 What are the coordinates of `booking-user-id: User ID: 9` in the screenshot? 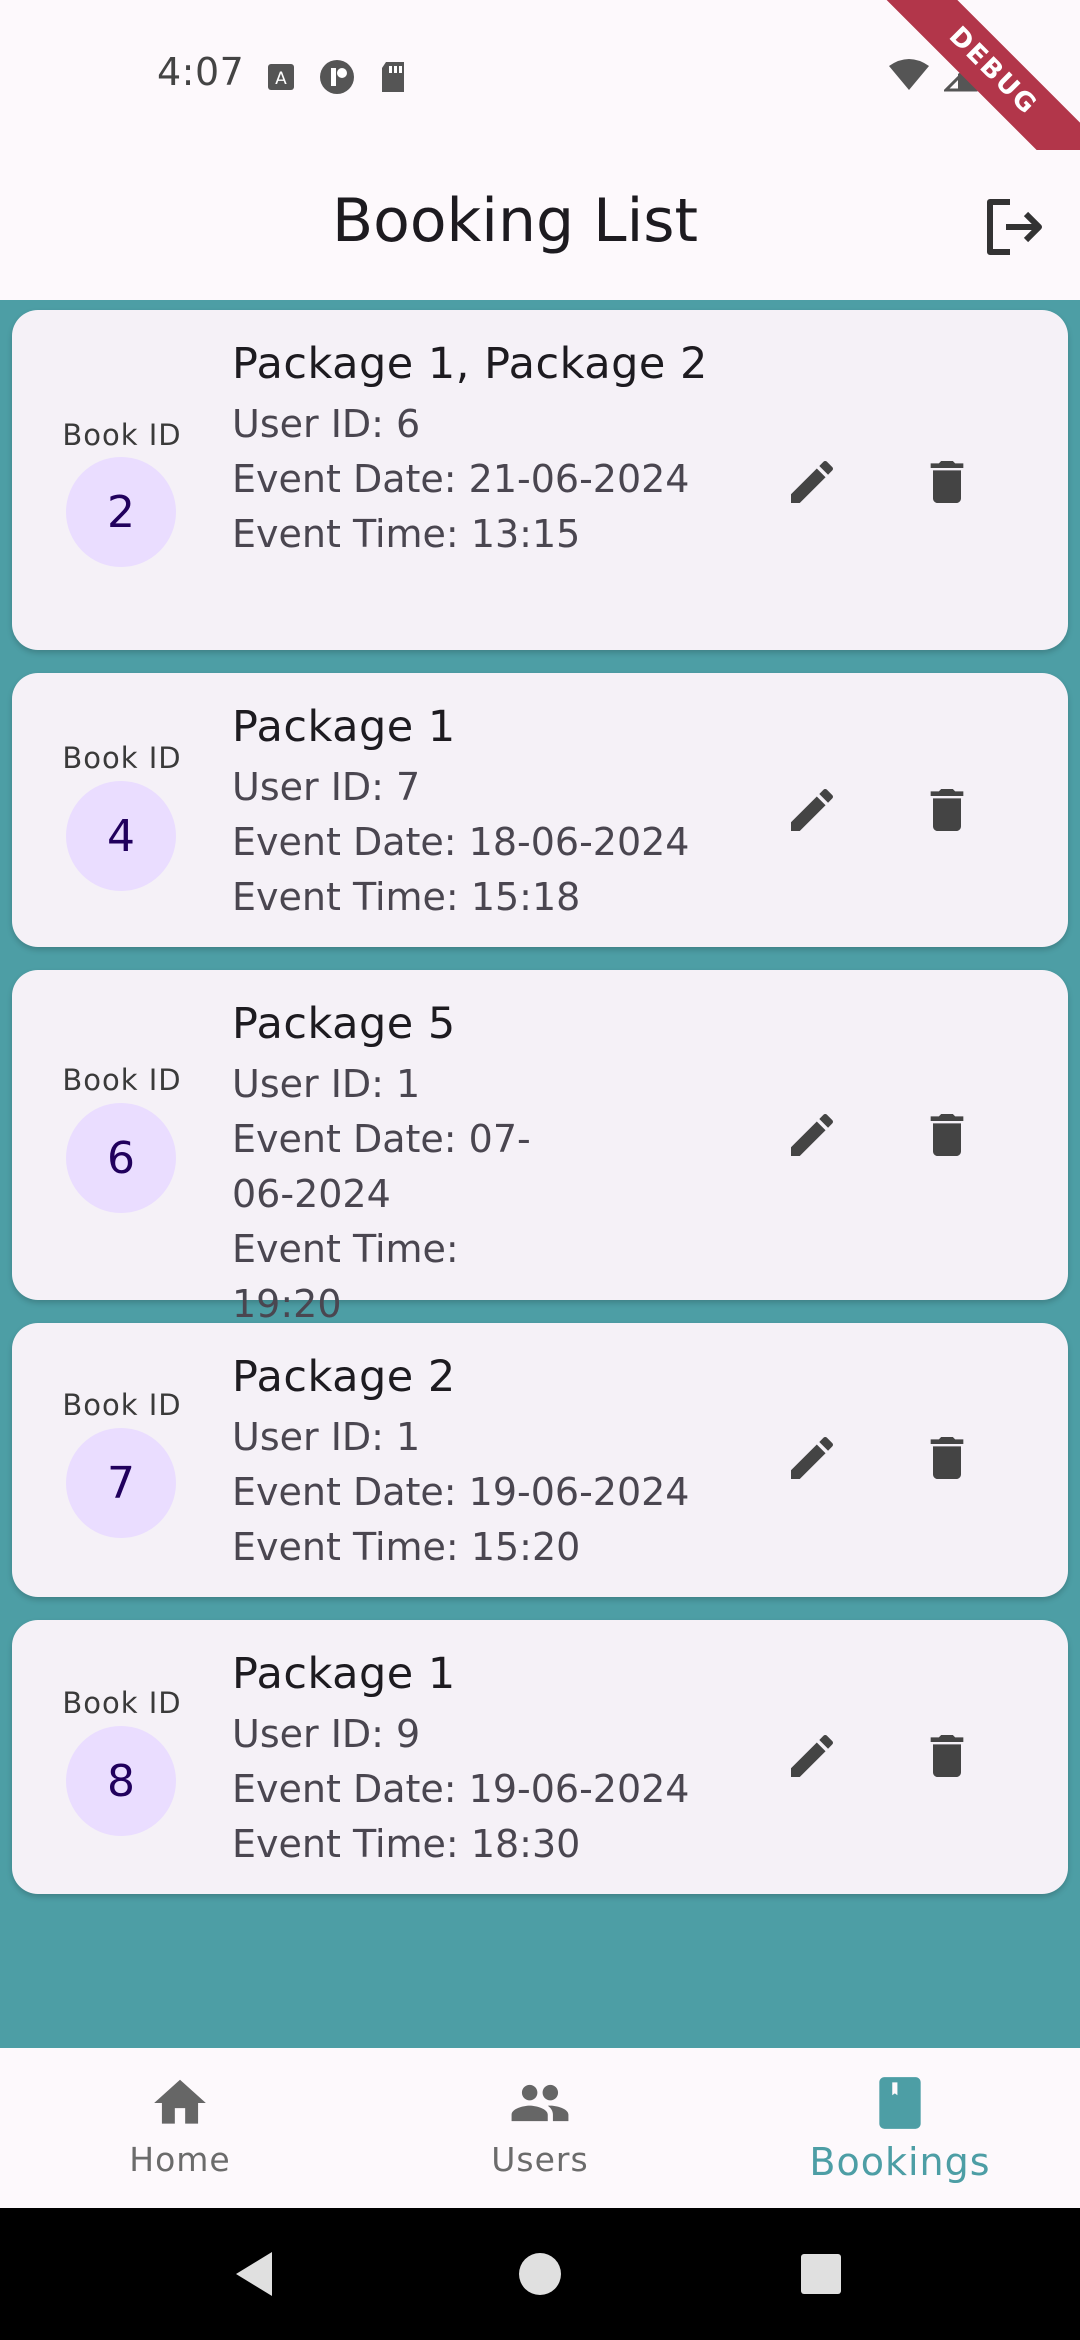 It's located at (326, 1734).